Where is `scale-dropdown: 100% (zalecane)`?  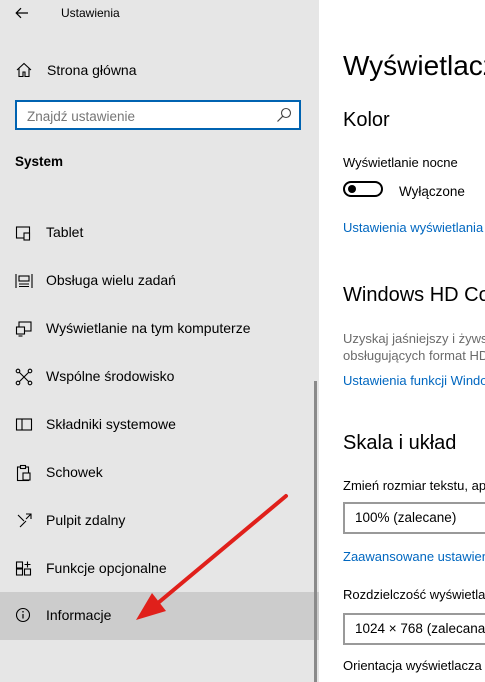
scale-dropdown: 100% (zalecane) is located at coordinates (414, 518).